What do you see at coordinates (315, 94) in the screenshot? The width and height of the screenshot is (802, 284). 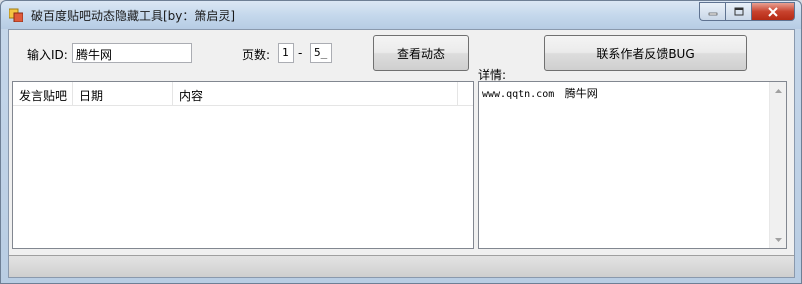 I see `column-header-content: 内容` at bounding box center [315, 94].